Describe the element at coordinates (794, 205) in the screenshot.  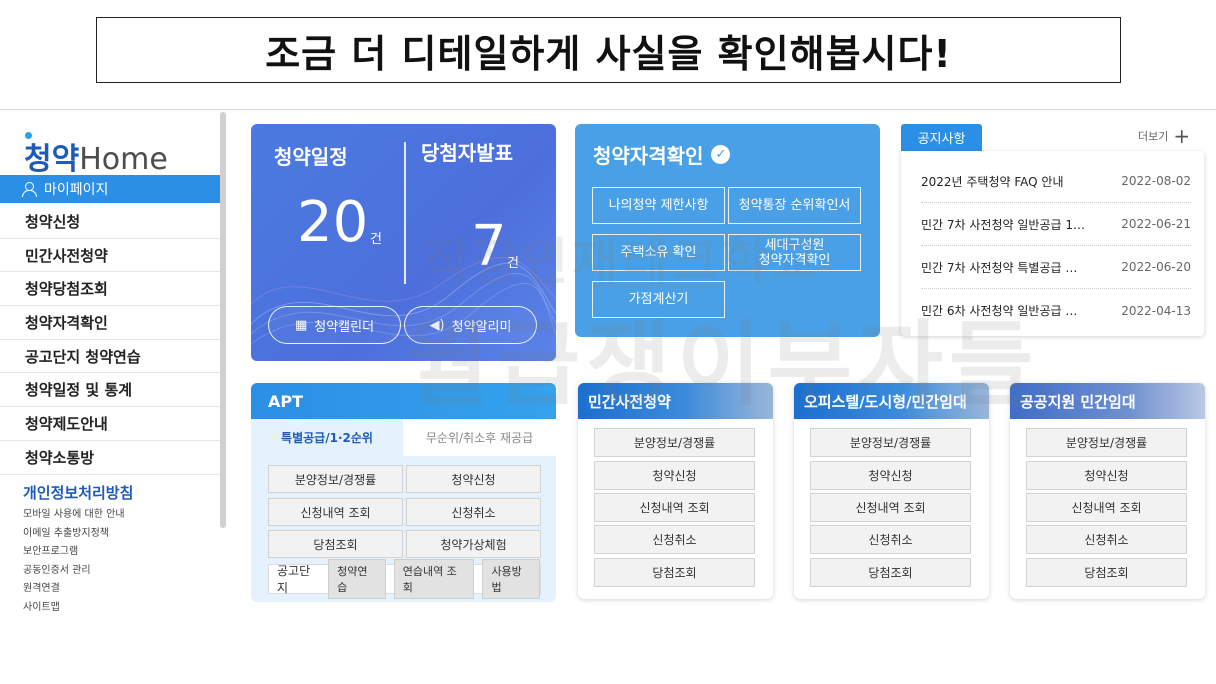
I see `account-rank-button: 청약통장 순위확인서` at that location.